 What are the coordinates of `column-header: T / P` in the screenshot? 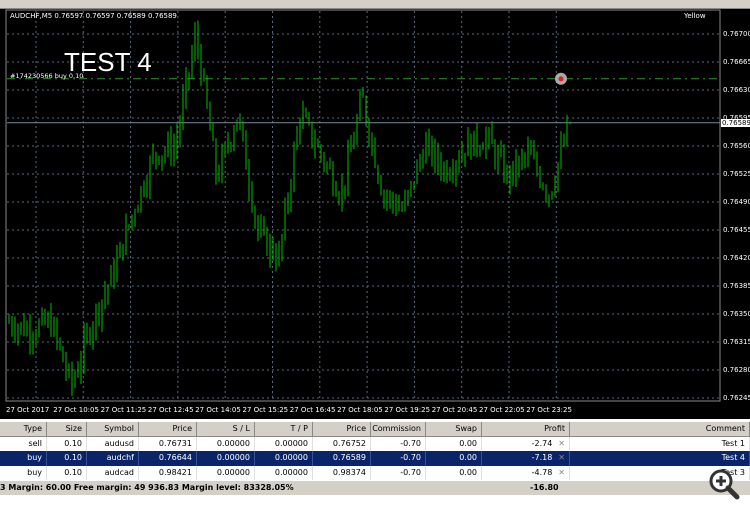 It's located at (284, 429).